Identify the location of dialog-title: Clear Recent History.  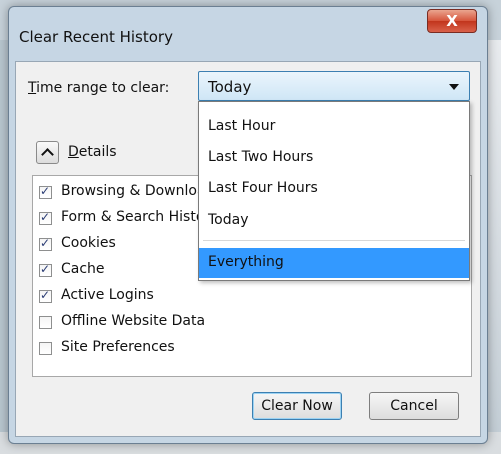
(96, 37).